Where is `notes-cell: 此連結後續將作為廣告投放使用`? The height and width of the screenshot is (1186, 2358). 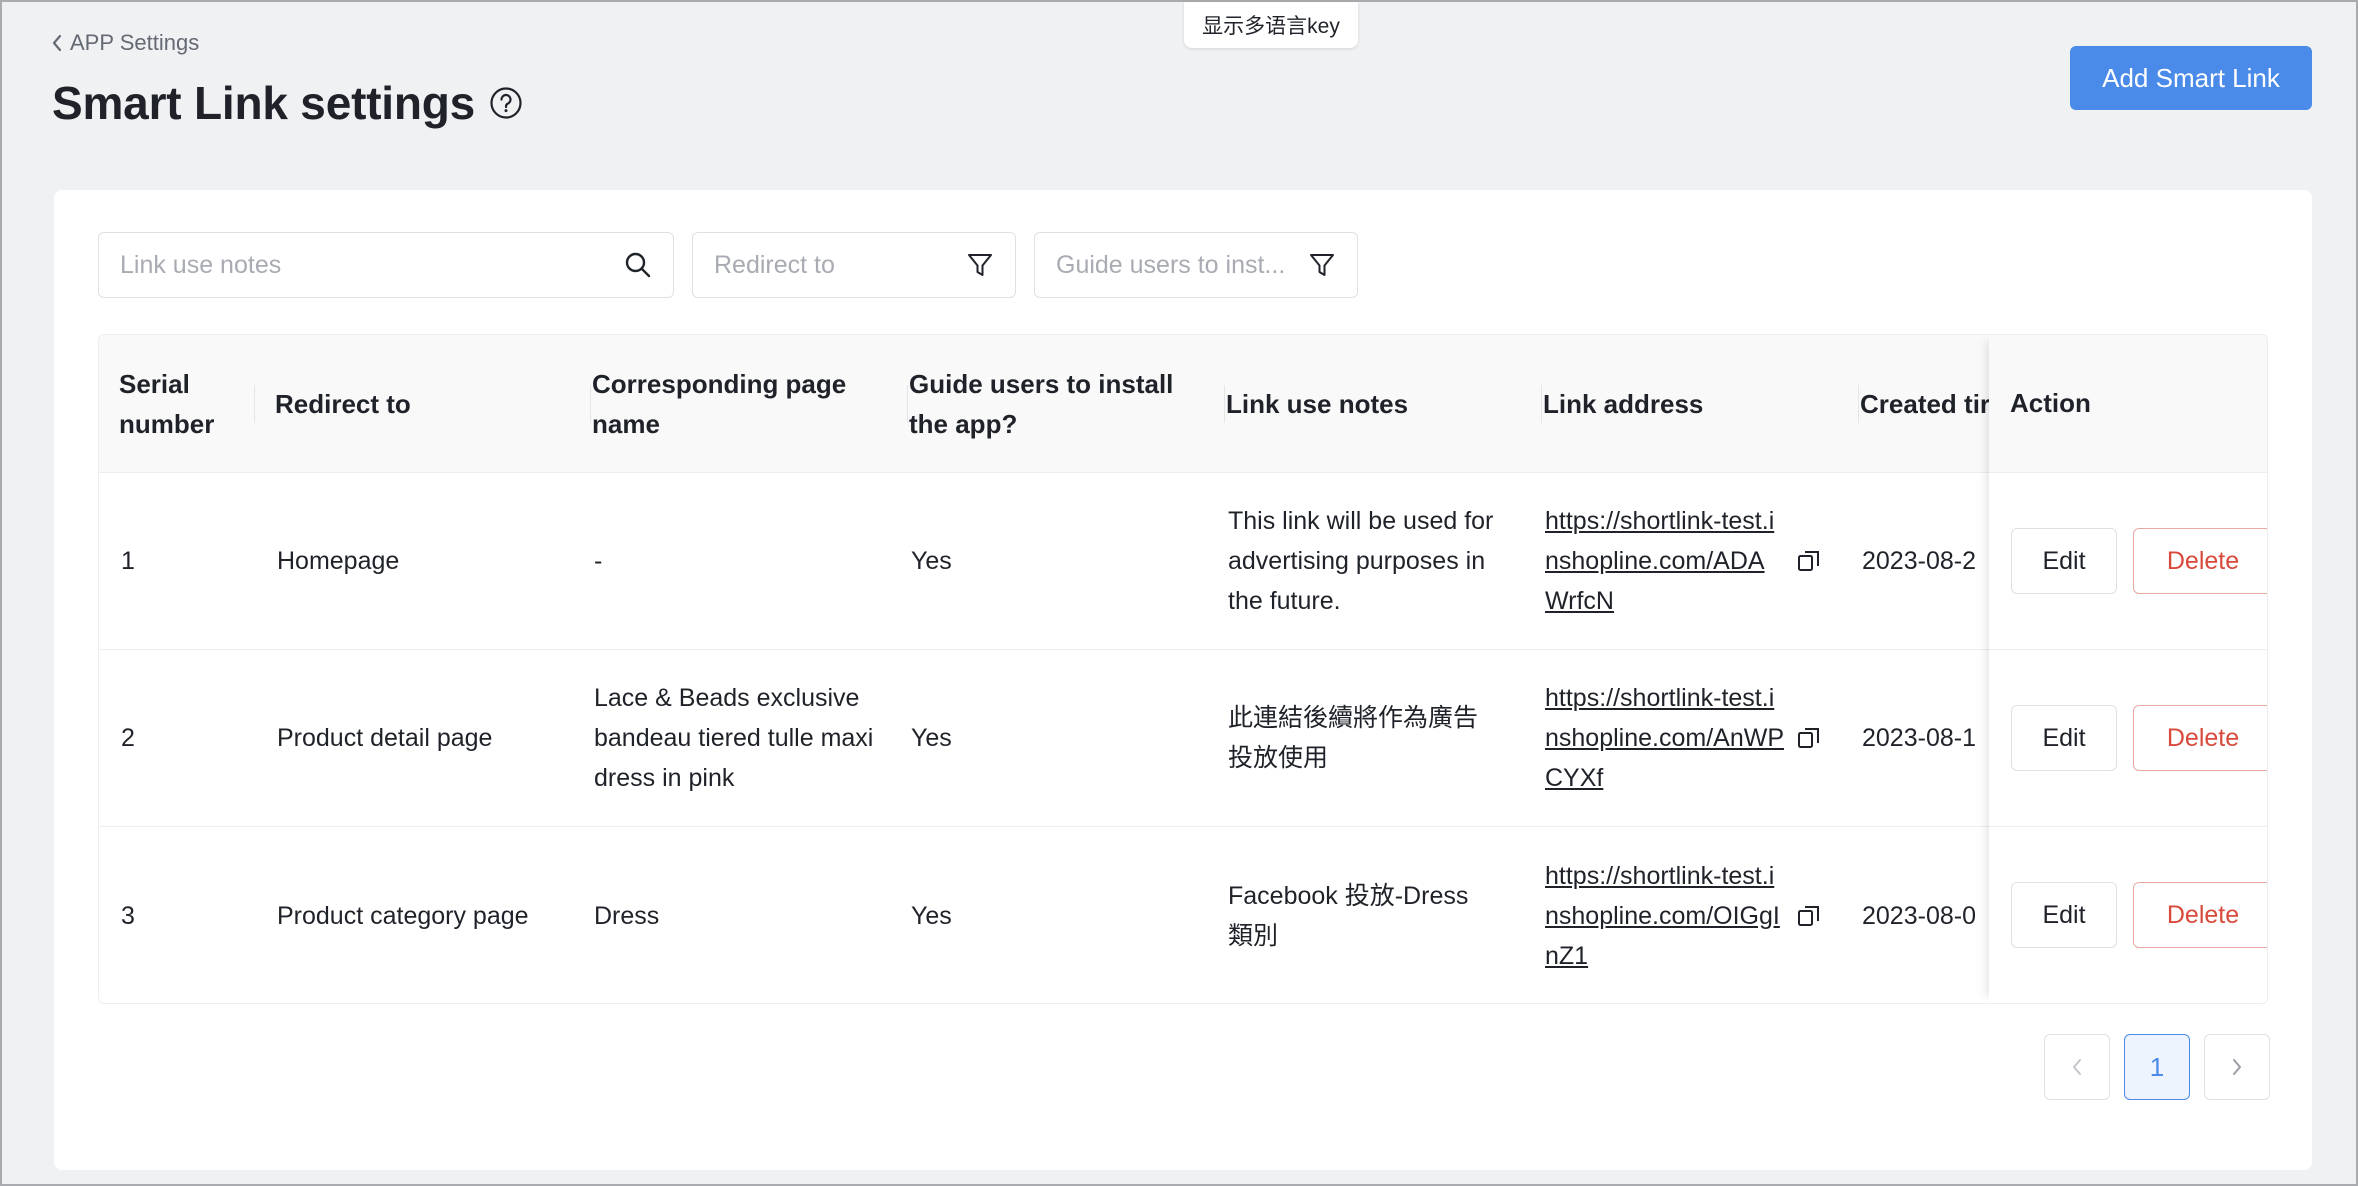
notes-cell: 此連結後續將作為廣告投放使用 is located at coordinates (1353, 738).